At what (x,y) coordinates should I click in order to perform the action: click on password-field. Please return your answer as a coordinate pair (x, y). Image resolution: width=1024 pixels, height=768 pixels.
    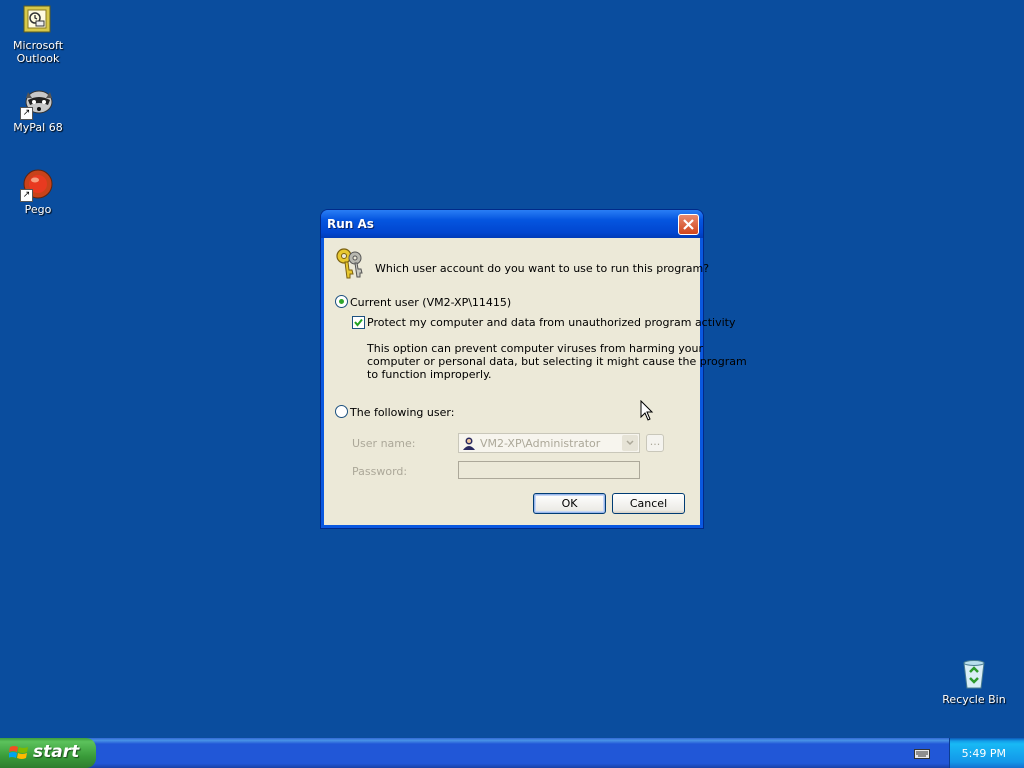
    Looking at the image, I should click on (549, 470).